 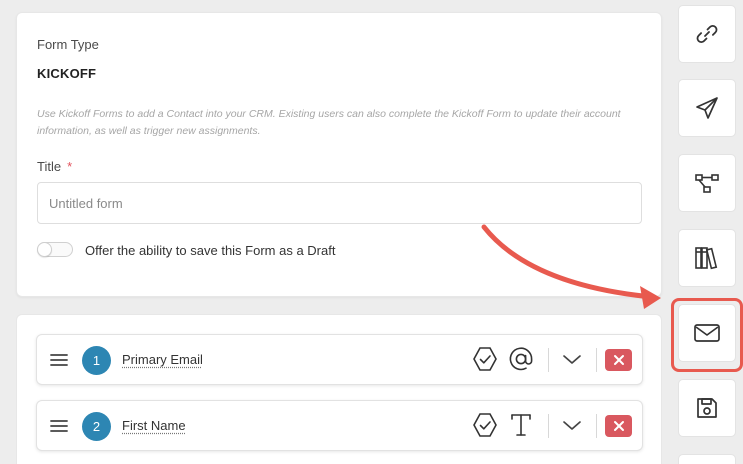 I want to click on sidebar-email-button, so click(x=707, y=333).